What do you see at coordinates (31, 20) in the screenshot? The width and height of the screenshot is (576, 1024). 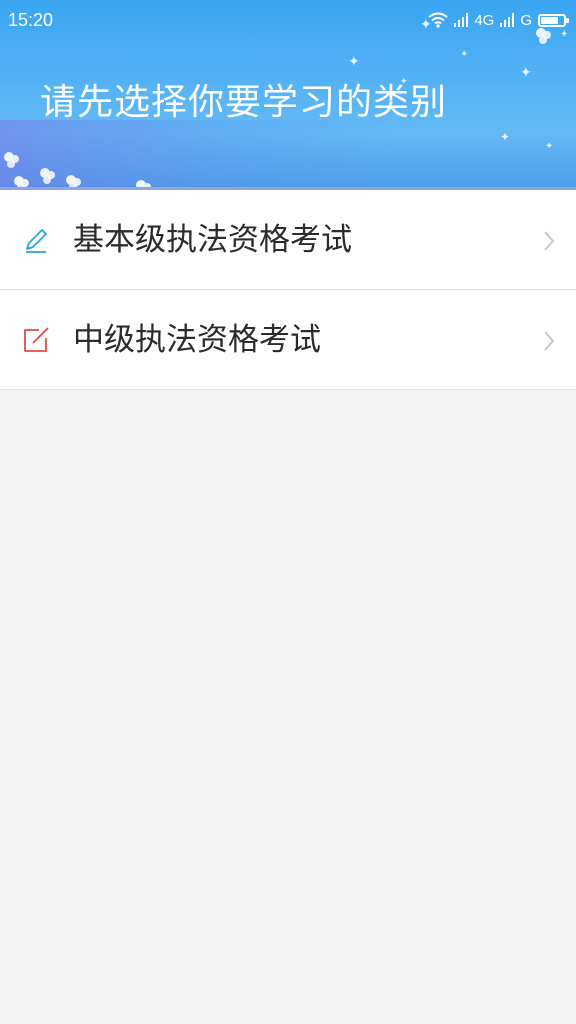 I see `status-time: 15:20` at bounding box center [31, 20].